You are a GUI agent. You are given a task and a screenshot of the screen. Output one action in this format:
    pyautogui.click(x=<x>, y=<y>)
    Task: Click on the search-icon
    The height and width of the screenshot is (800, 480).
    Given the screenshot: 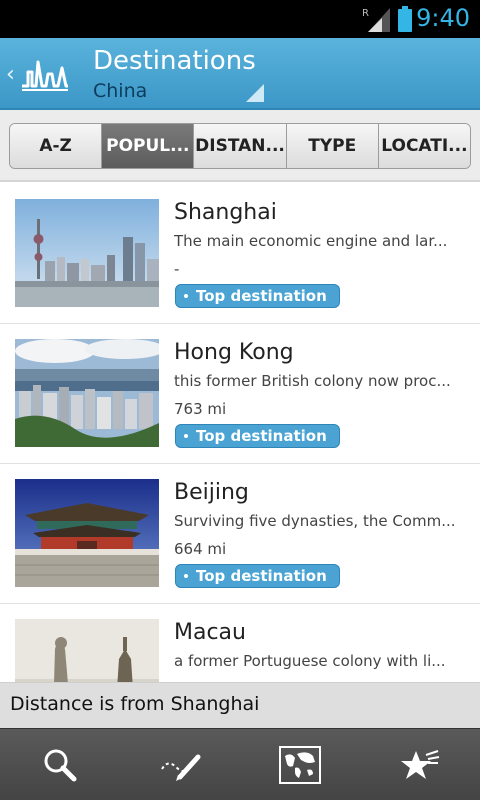 What is the action you would take?
    pyautogui.click(x=60, y=765)
    